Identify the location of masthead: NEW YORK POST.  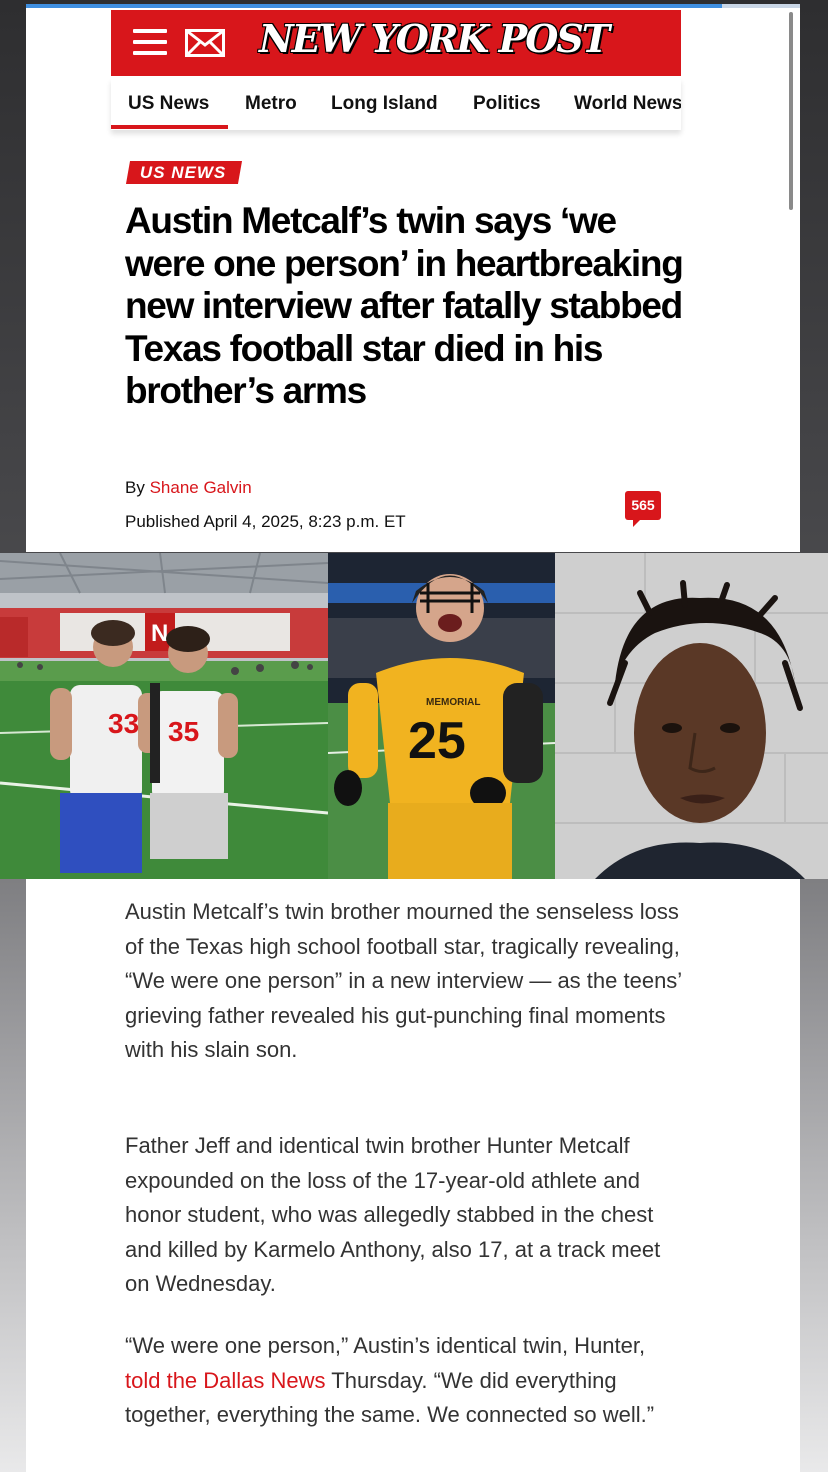
(396, 43).